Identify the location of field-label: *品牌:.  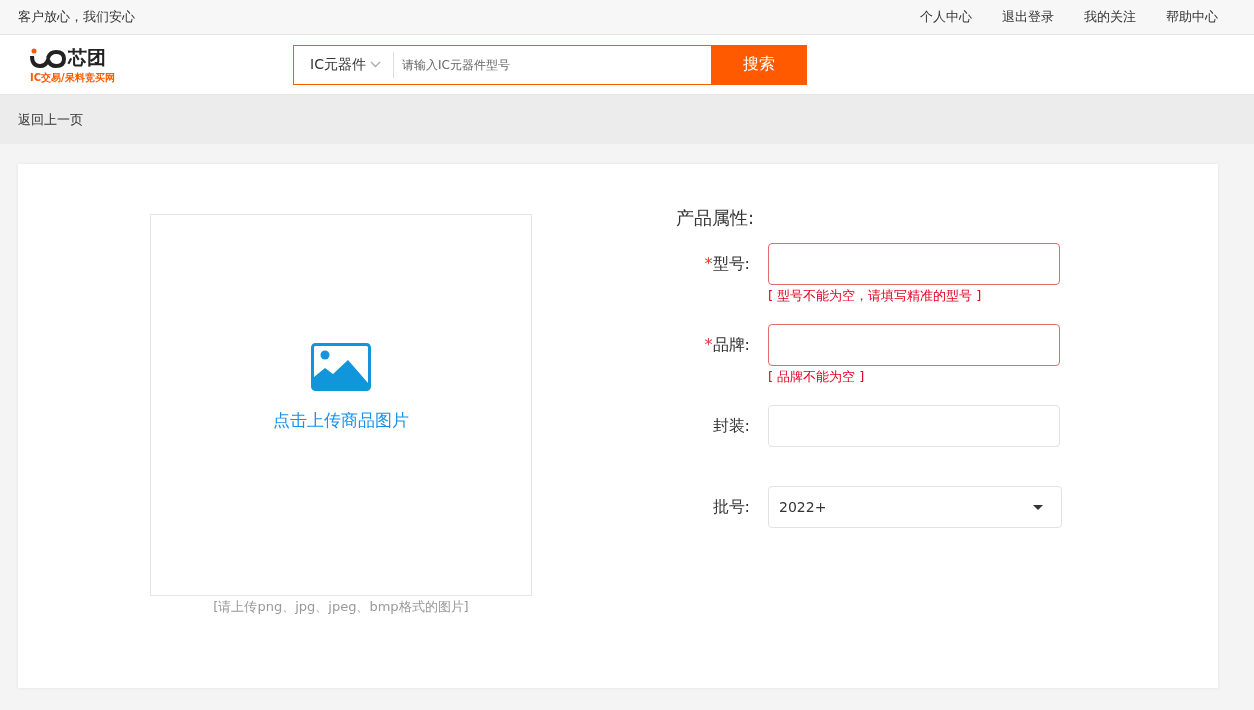
(727, 345).